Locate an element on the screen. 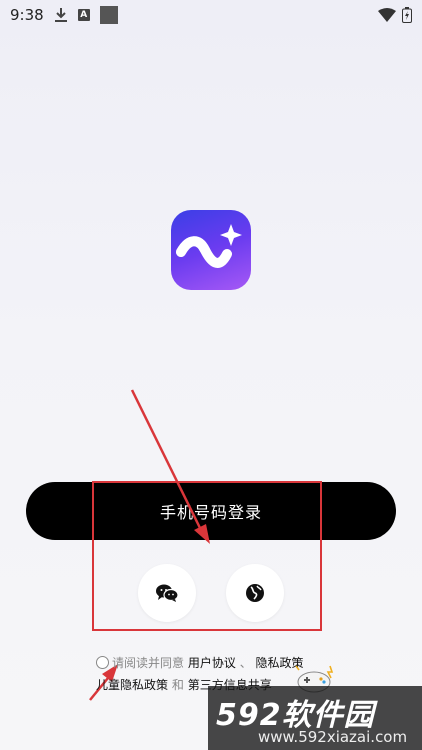  status-right is located at coordinates (395, 15).